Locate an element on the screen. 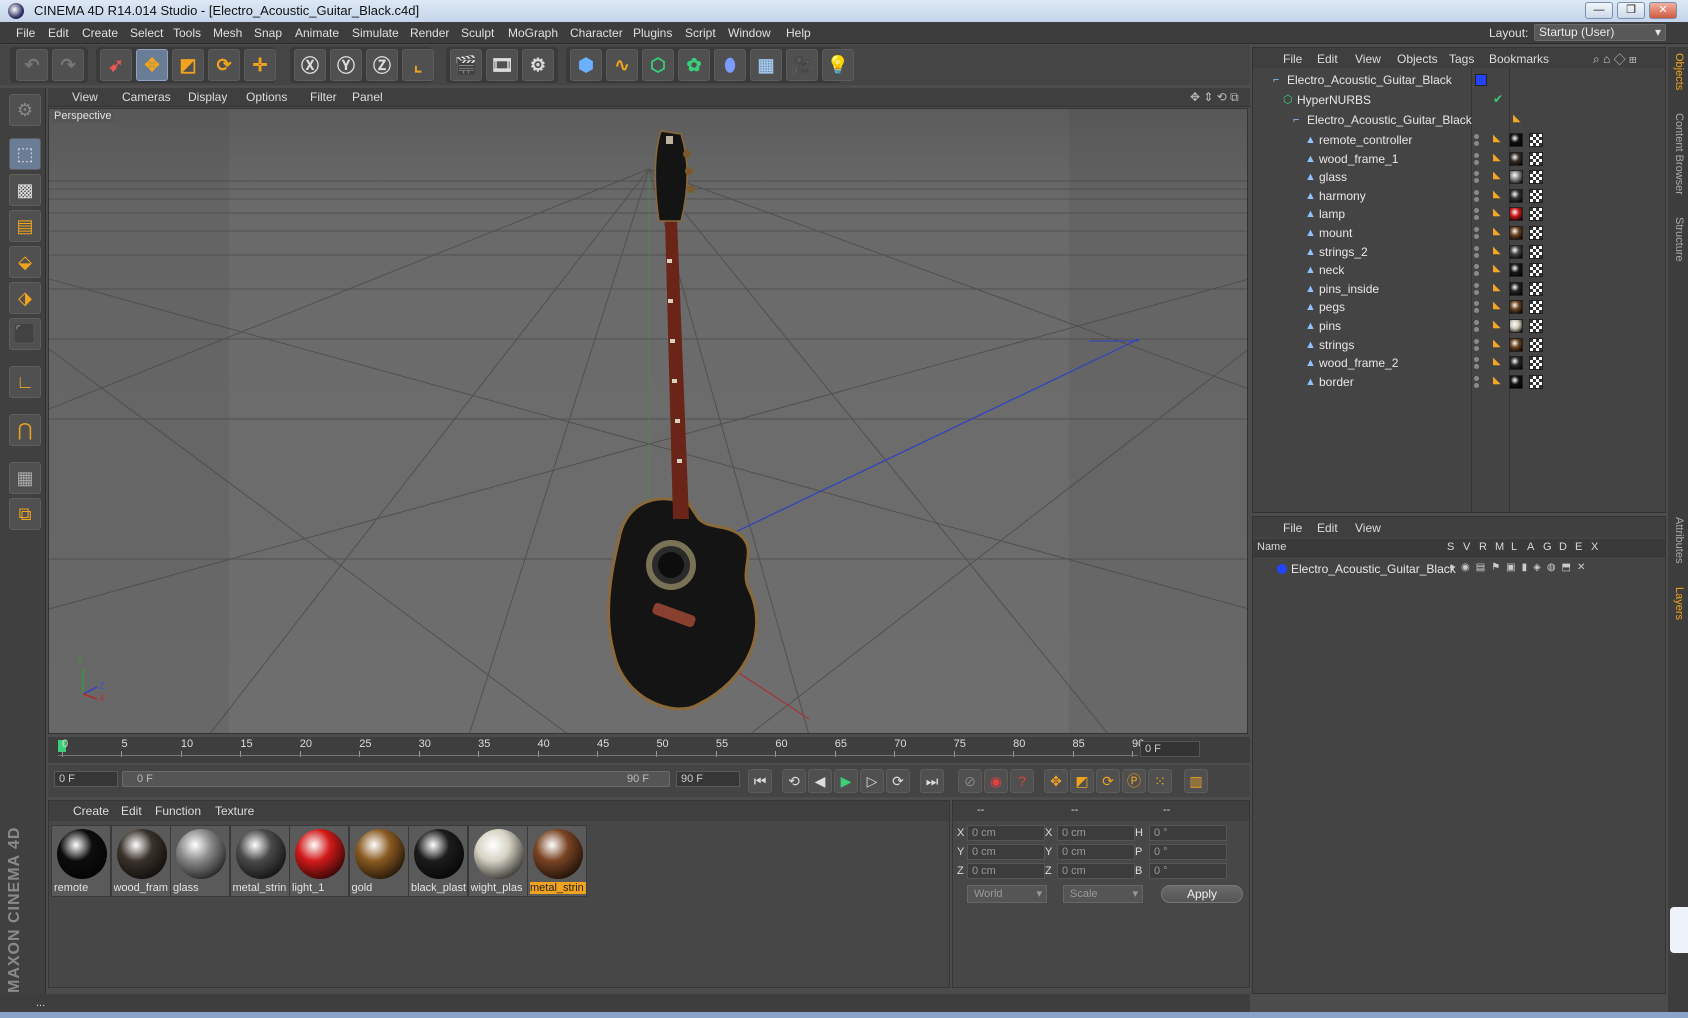 The height and width of the screenshot is (1018, 1688). material-menu-edit: Edit is located at coordinates (131, 811).